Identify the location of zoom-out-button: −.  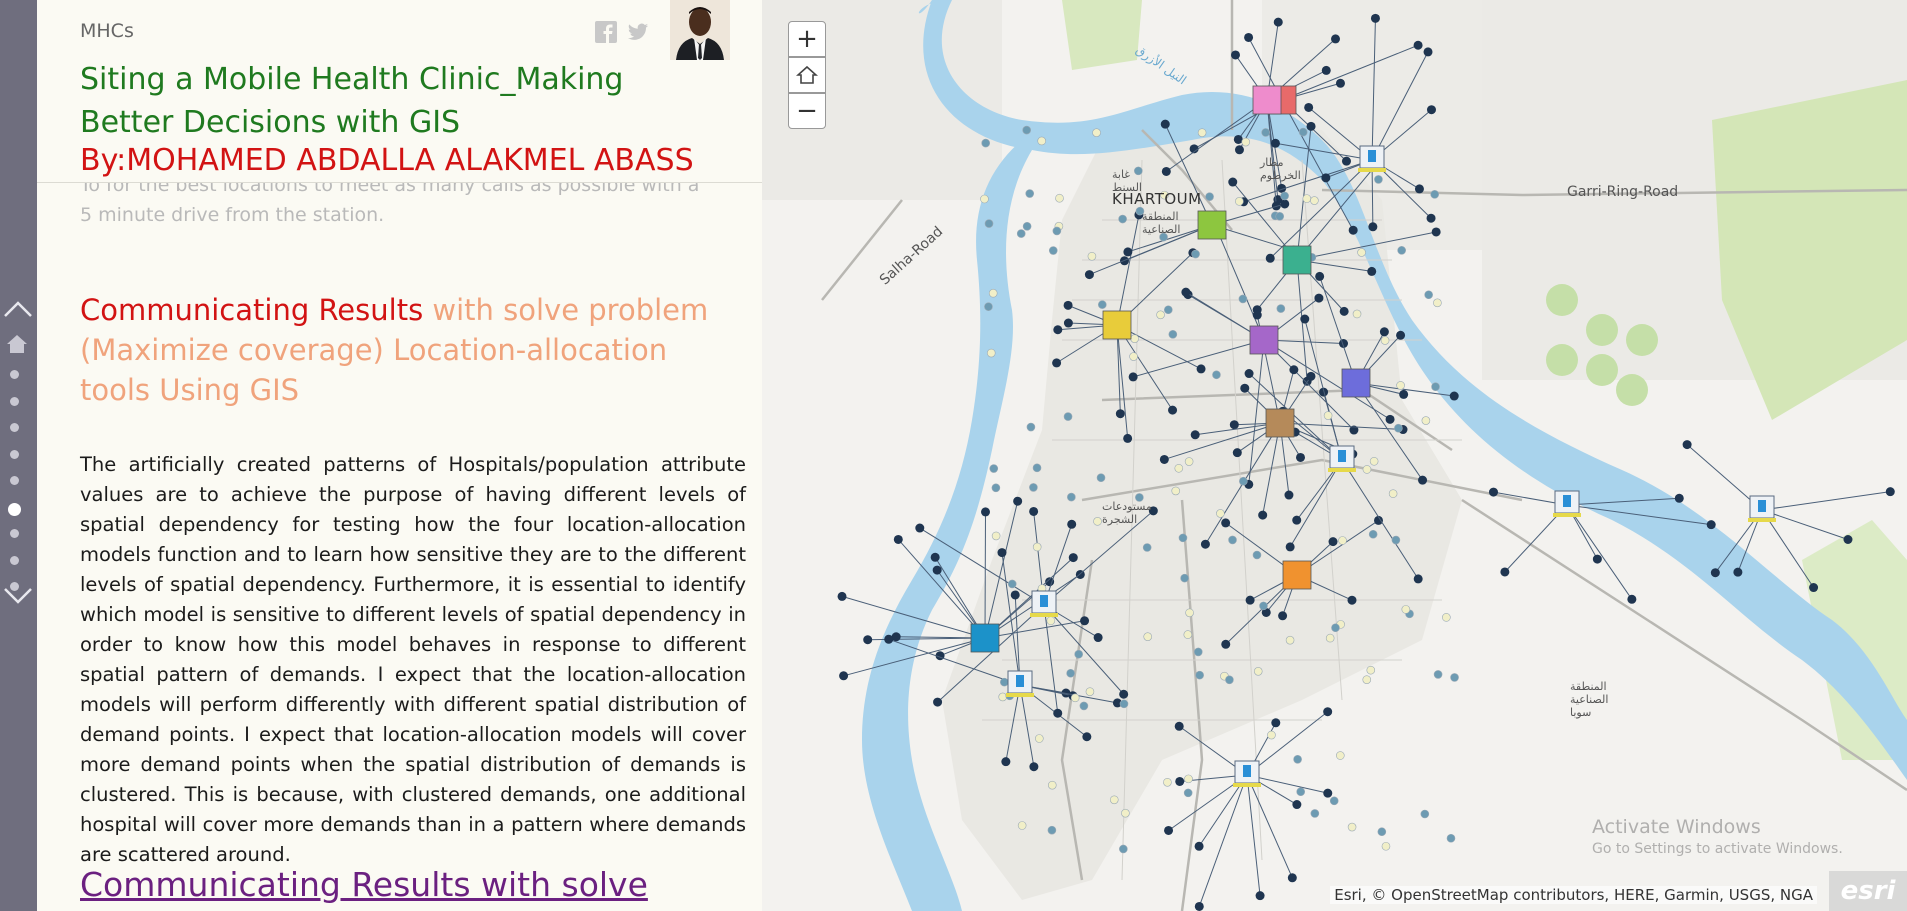
(807, 111).